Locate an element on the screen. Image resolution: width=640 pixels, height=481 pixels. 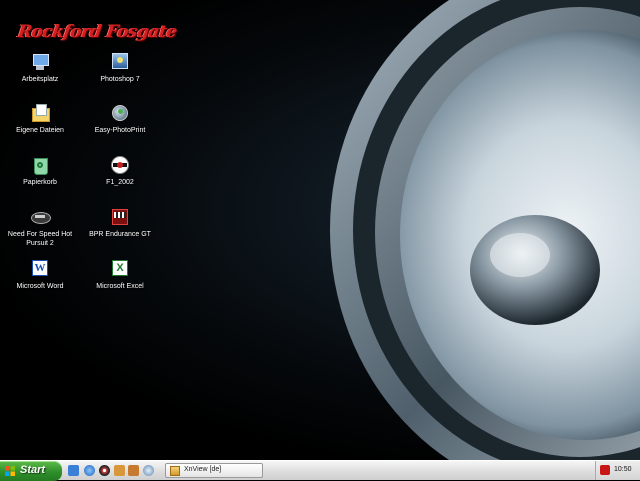
desktop-icon-word: W Microsoft Word is located at coordinates (40, 275).